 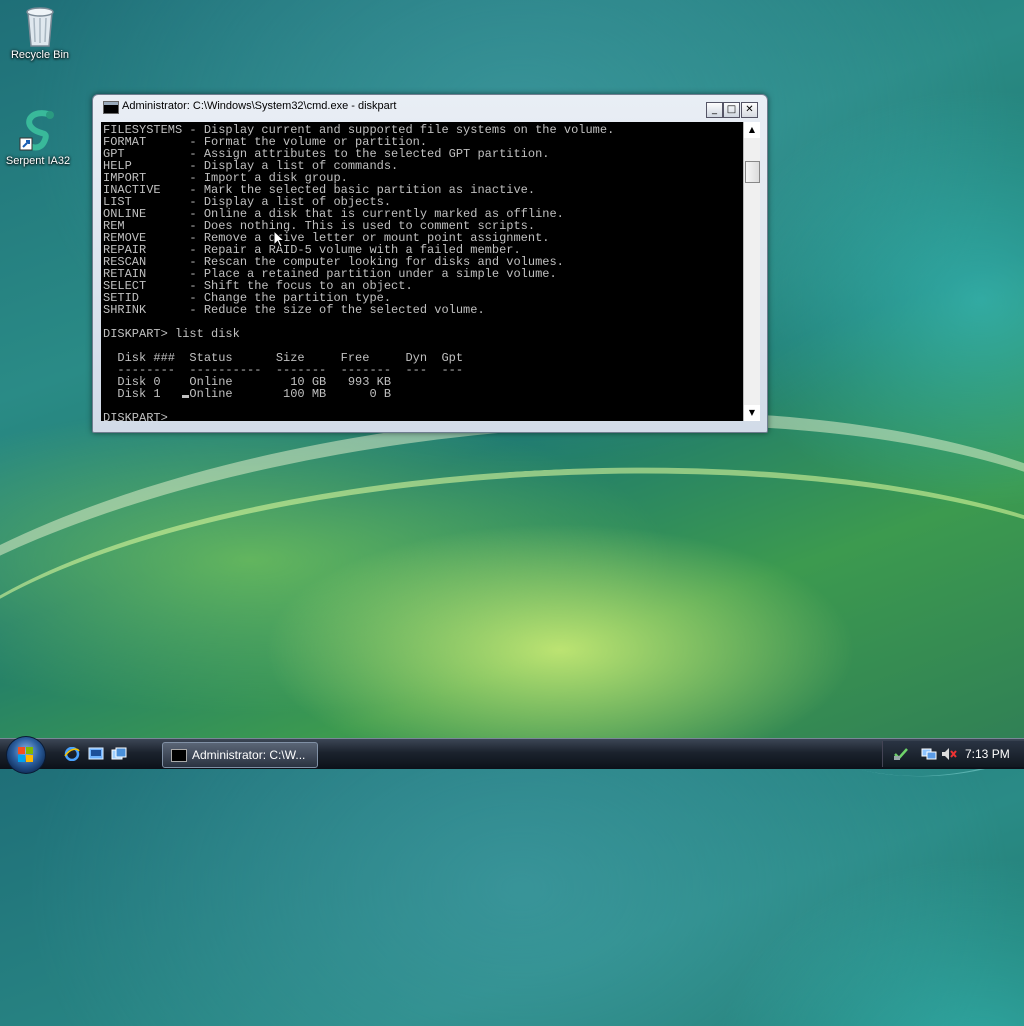 I want to click on recycle-bin-icon, so click(x=40, y=24).